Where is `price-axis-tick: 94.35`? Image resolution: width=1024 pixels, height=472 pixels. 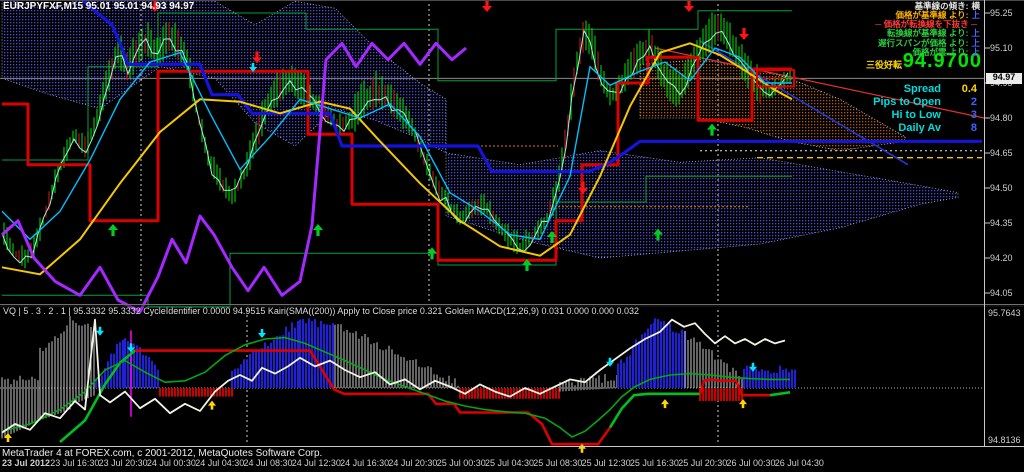 price-axis-tick: 94.35 is located at coordinates (1001, 222).